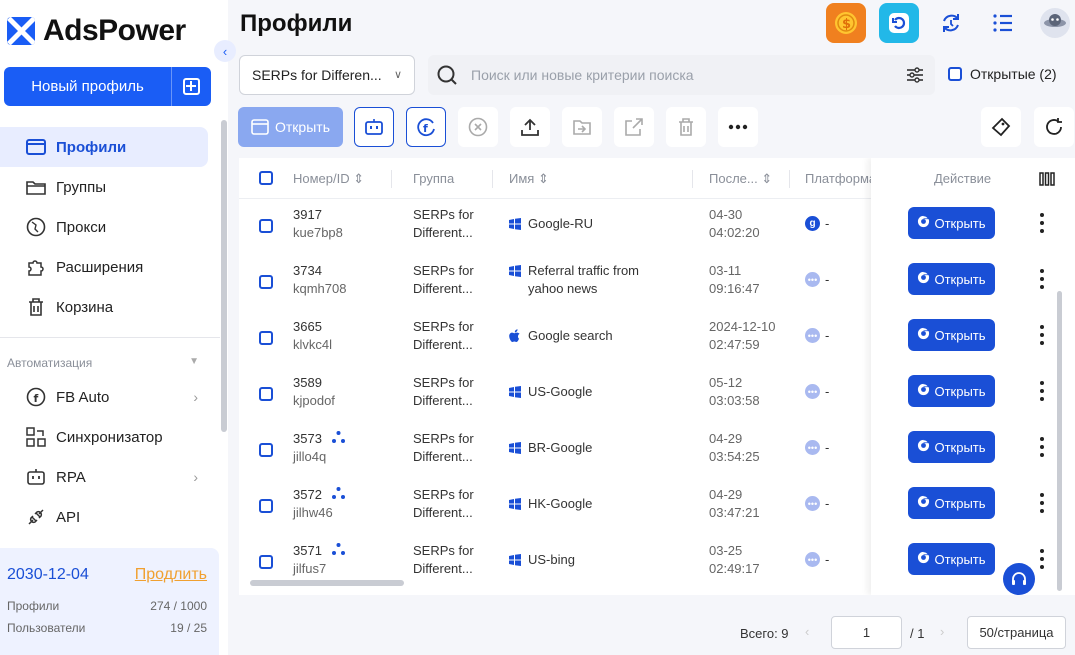  What do you see at coordinates (846, 23) in the screenshot?
I see `coins-button: $` at bounding box center [846, 23].